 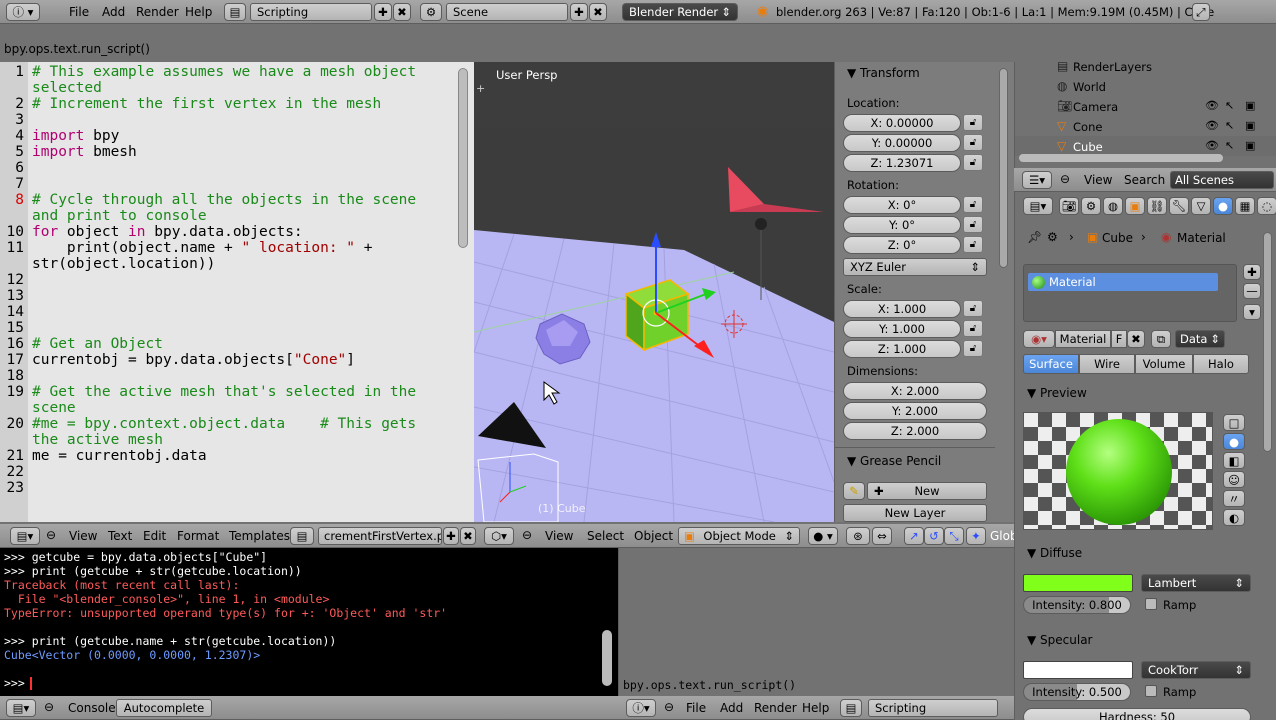 I want to click on location-y: Y: 0.00000, so click(x=902, y=143).